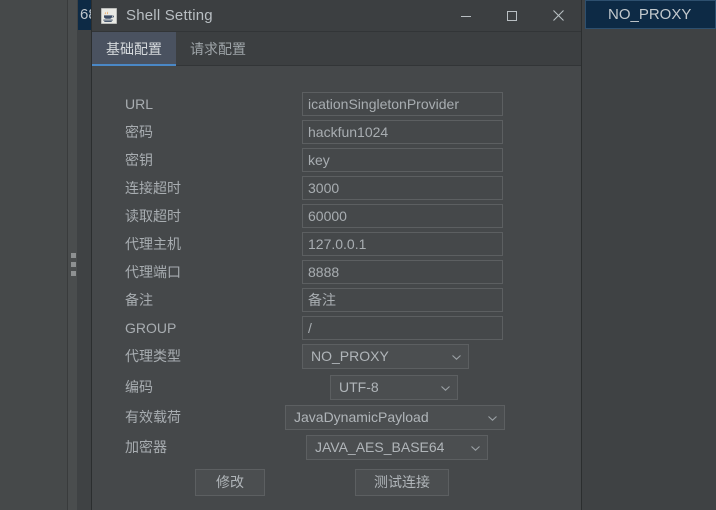 The image size is (716, 510). I want to click on field-label-2: 密码, so click(139, 132).